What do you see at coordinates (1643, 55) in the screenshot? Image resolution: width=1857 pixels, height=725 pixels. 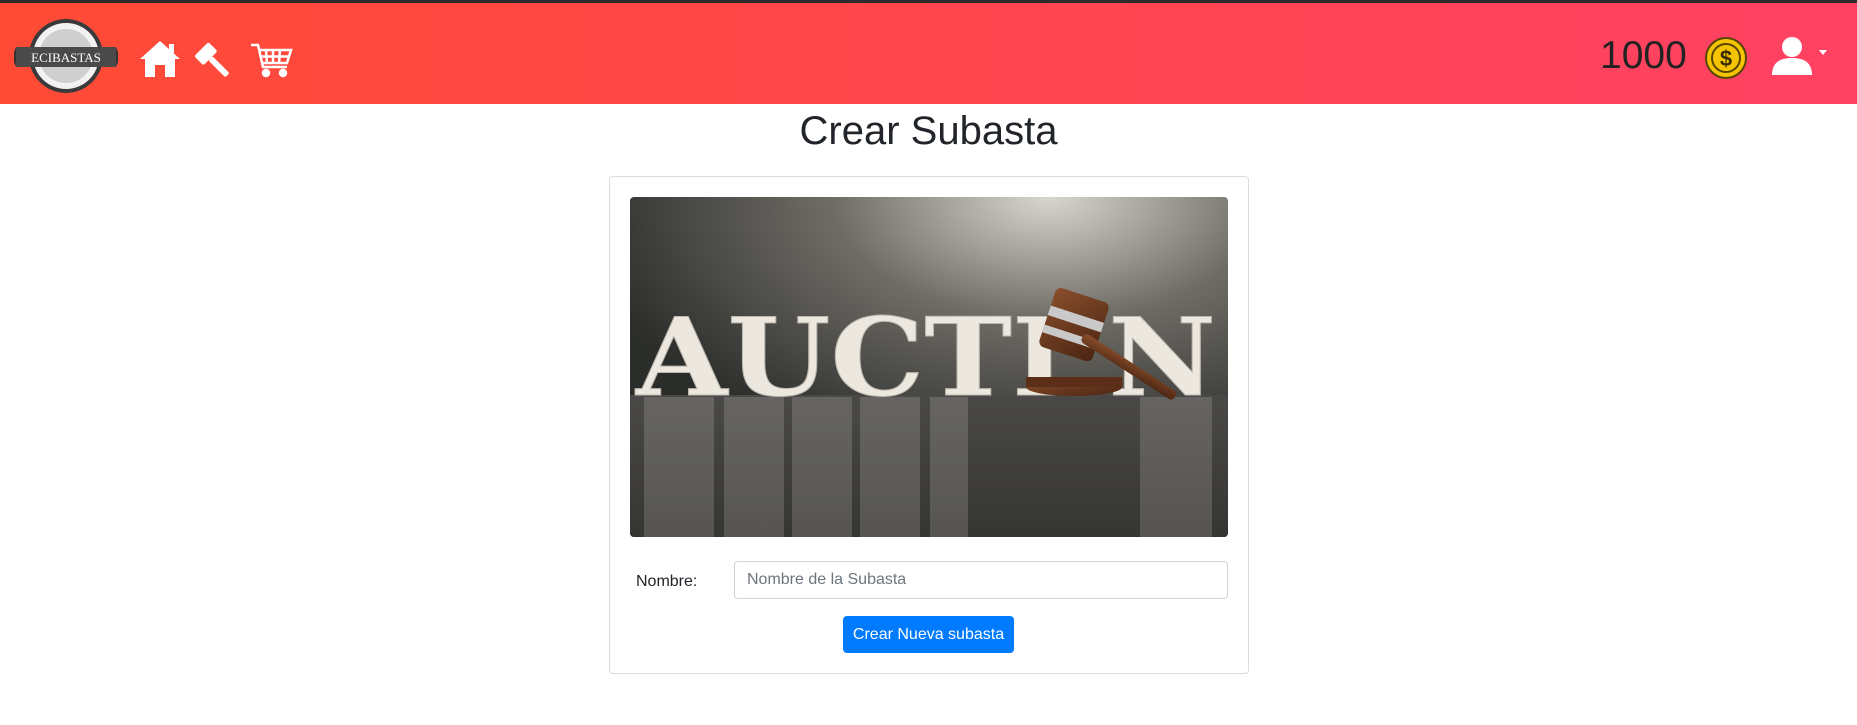 I see `coin-balance: 1000` at bounding box center [1643, 55].